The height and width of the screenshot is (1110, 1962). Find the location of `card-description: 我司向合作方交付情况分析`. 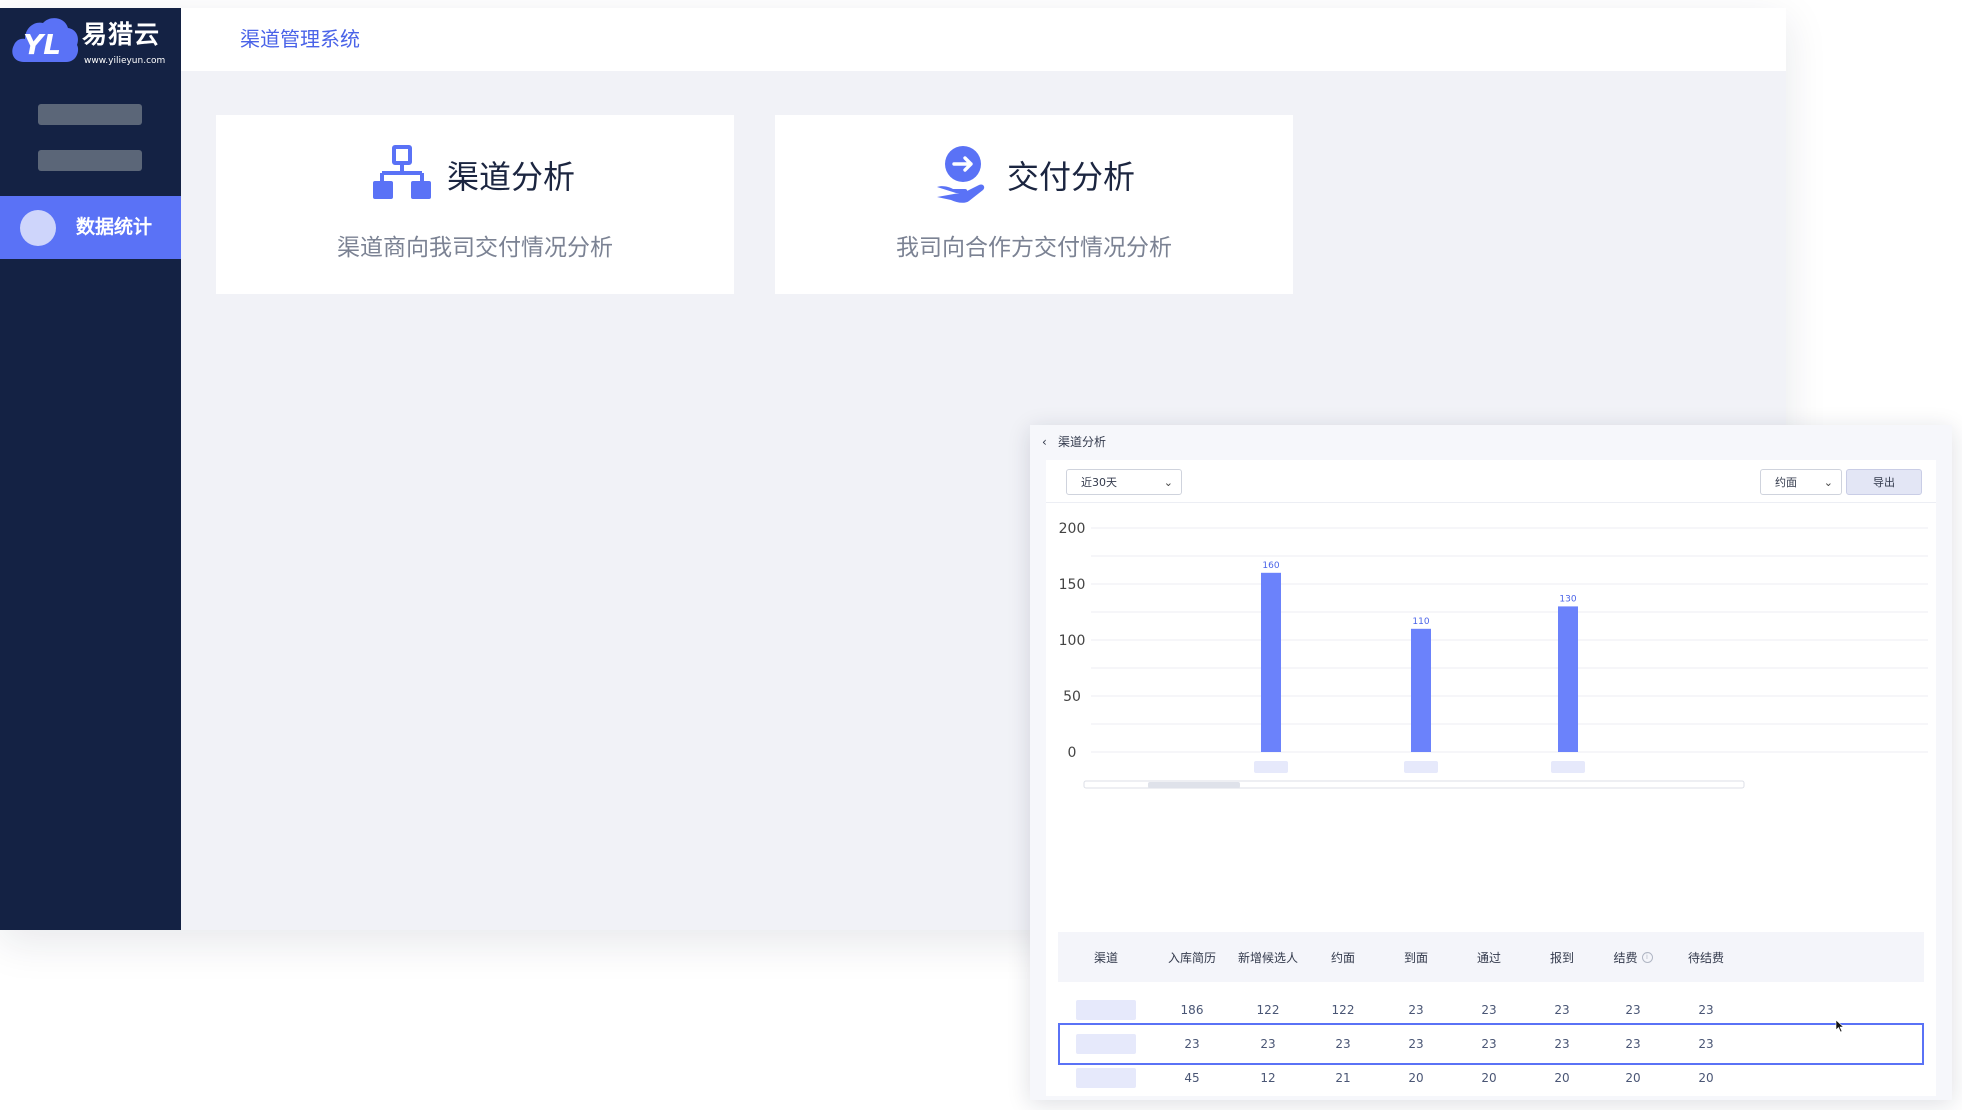

card-description: 我司向合作方交付情况分析 is located at coordinates (1034, 248).